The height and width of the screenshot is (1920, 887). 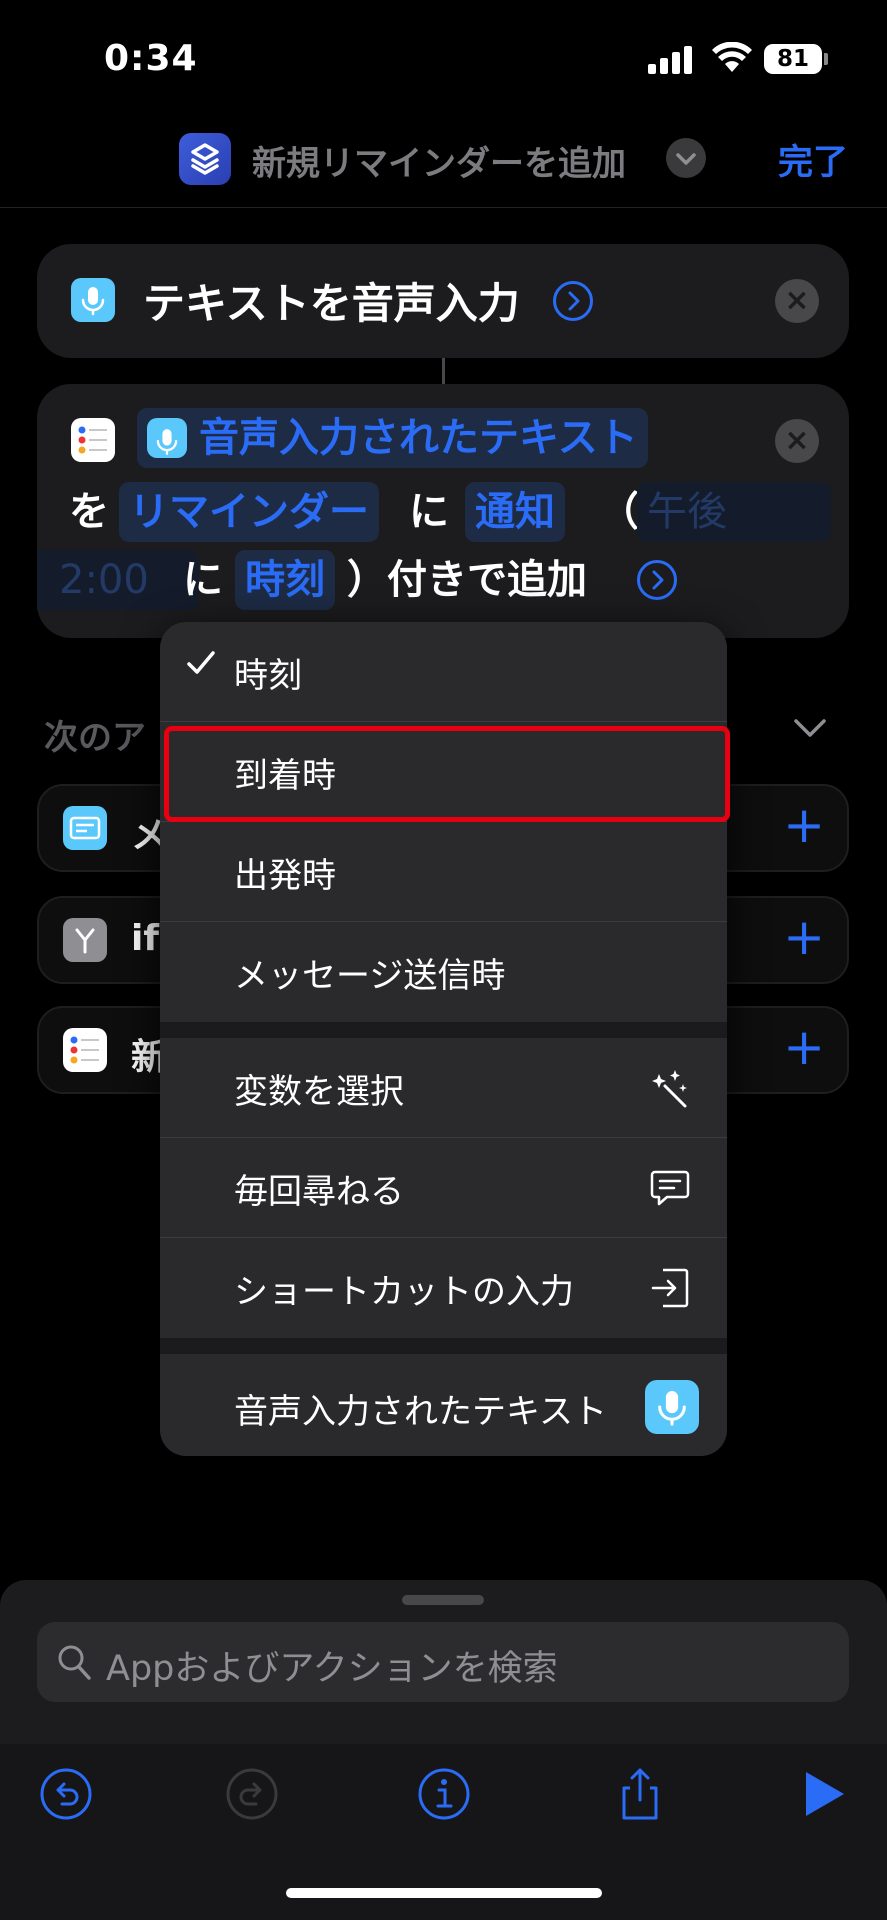 I want to click on suggestion-label: if, so click(x=145, y=938).